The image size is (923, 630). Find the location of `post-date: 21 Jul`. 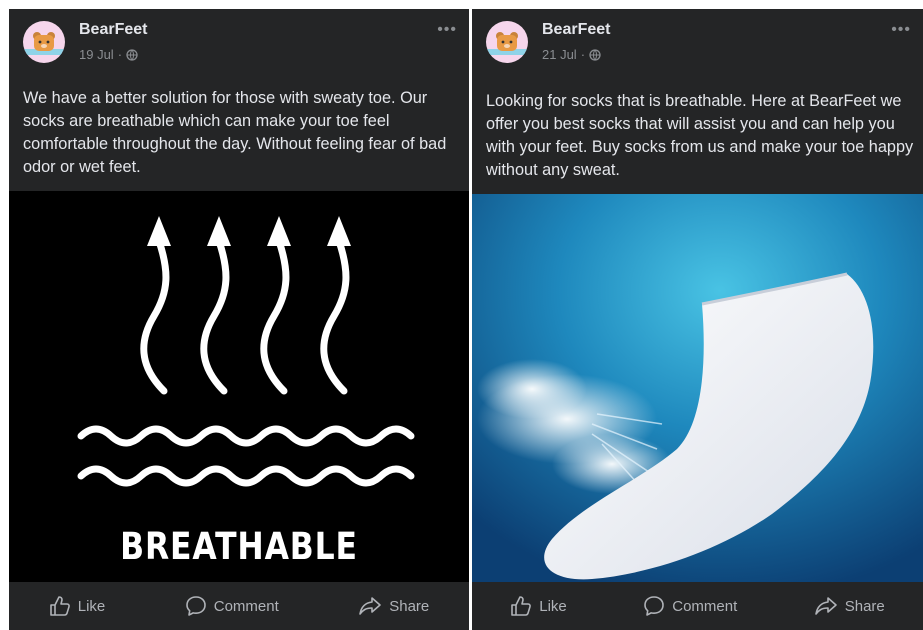

post-date: 21 Jul is located at coordinates (559, 54).